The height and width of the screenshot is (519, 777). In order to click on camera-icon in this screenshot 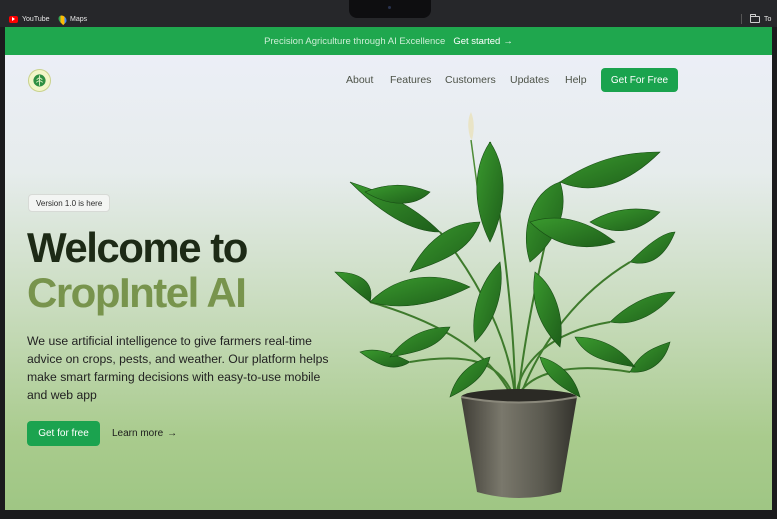, I will do `click(389, 7)`.